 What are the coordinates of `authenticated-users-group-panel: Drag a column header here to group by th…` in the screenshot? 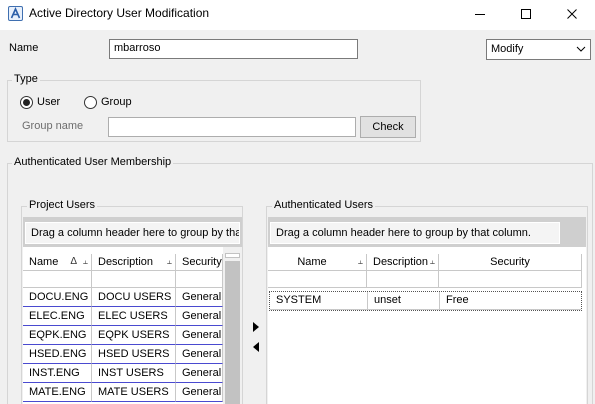 It's located at (427, 232).